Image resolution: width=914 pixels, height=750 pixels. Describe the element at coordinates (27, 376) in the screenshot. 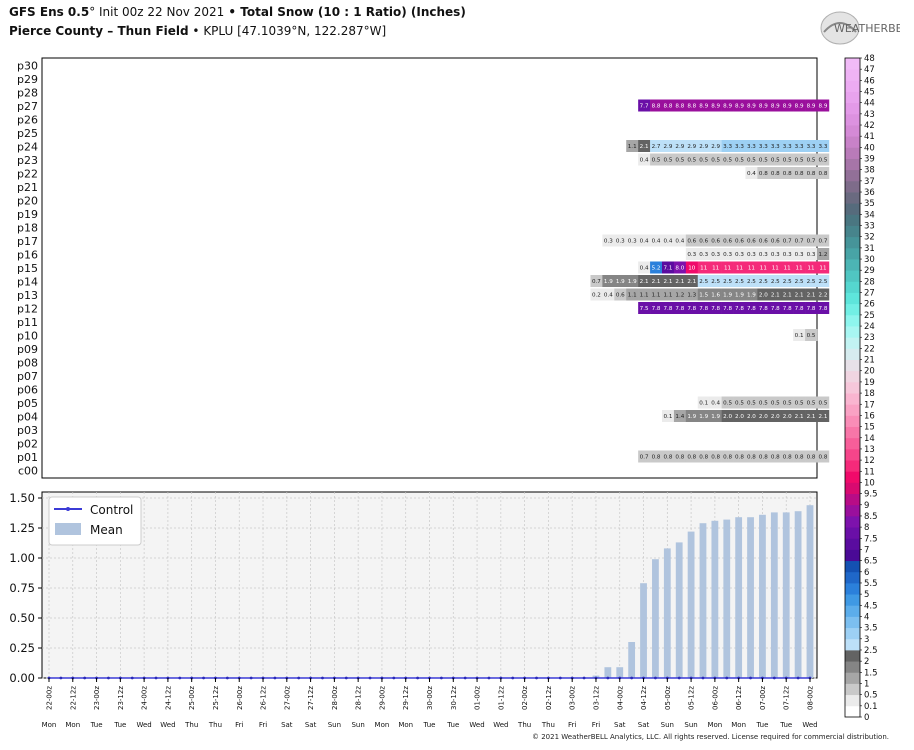

I see `member-label: p07` at that location.